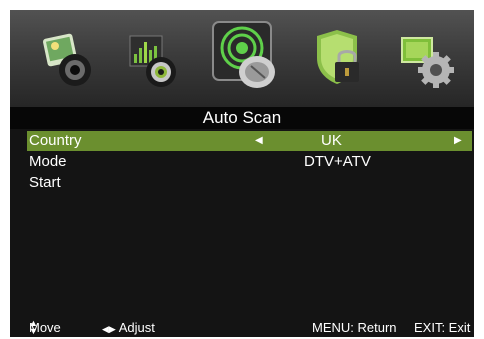  I want to click on start-row: Start, so click(249, 183).